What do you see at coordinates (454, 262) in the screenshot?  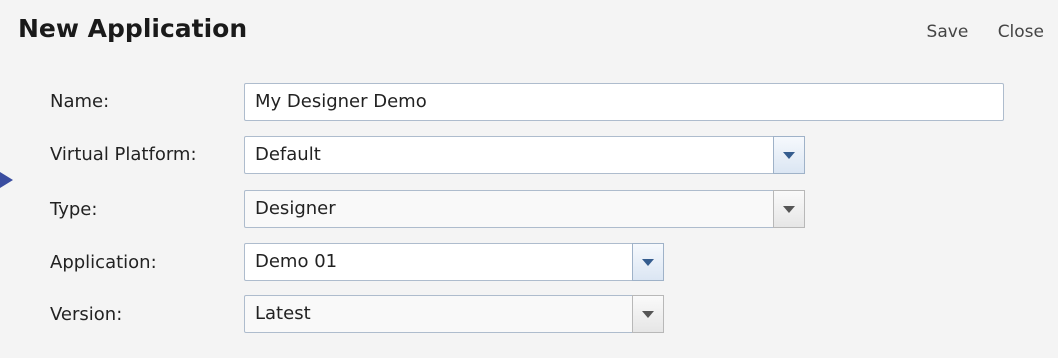 I see `application-select: Demo 01` at bounding box center [454, 262].